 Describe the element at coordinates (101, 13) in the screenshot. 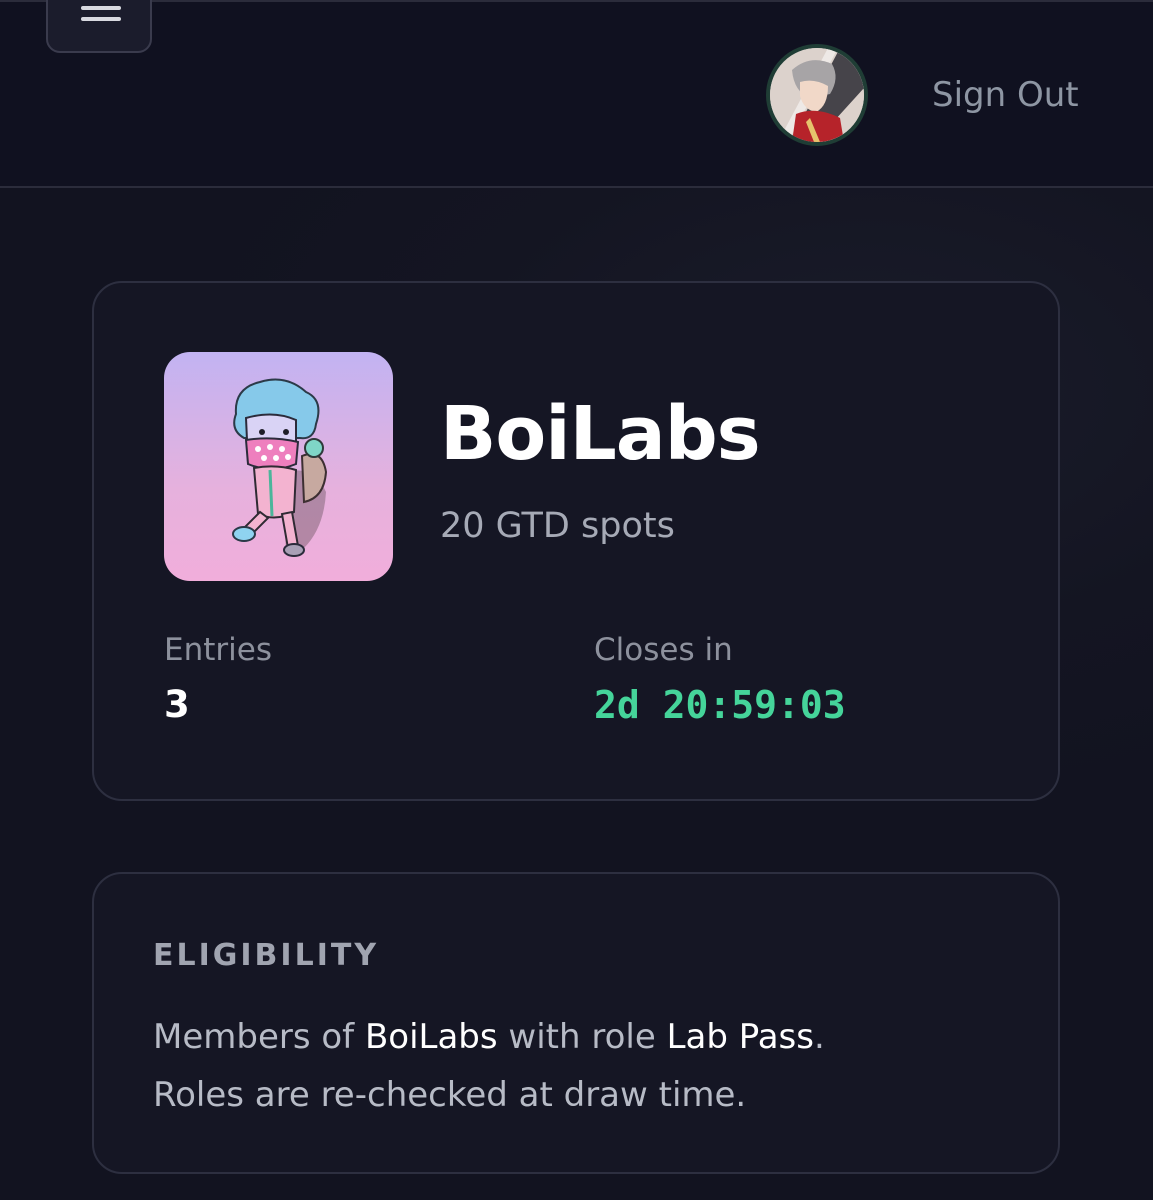

I see `hamburger-menu-icon` at that location.